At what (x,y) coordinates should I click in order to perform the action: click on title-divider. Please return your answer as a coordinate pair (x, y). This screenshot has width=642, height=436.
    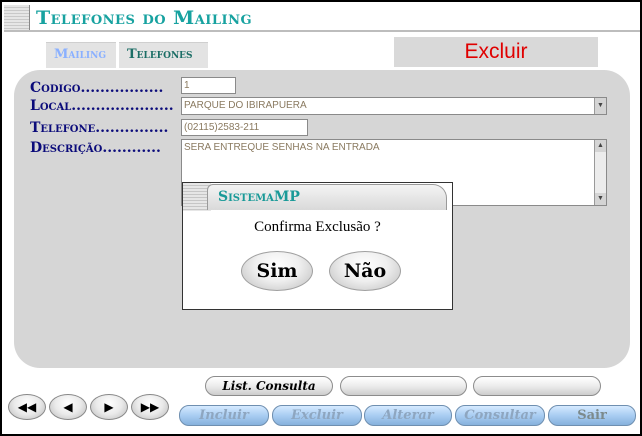
    Looking at the image, I should click on (322, 31).